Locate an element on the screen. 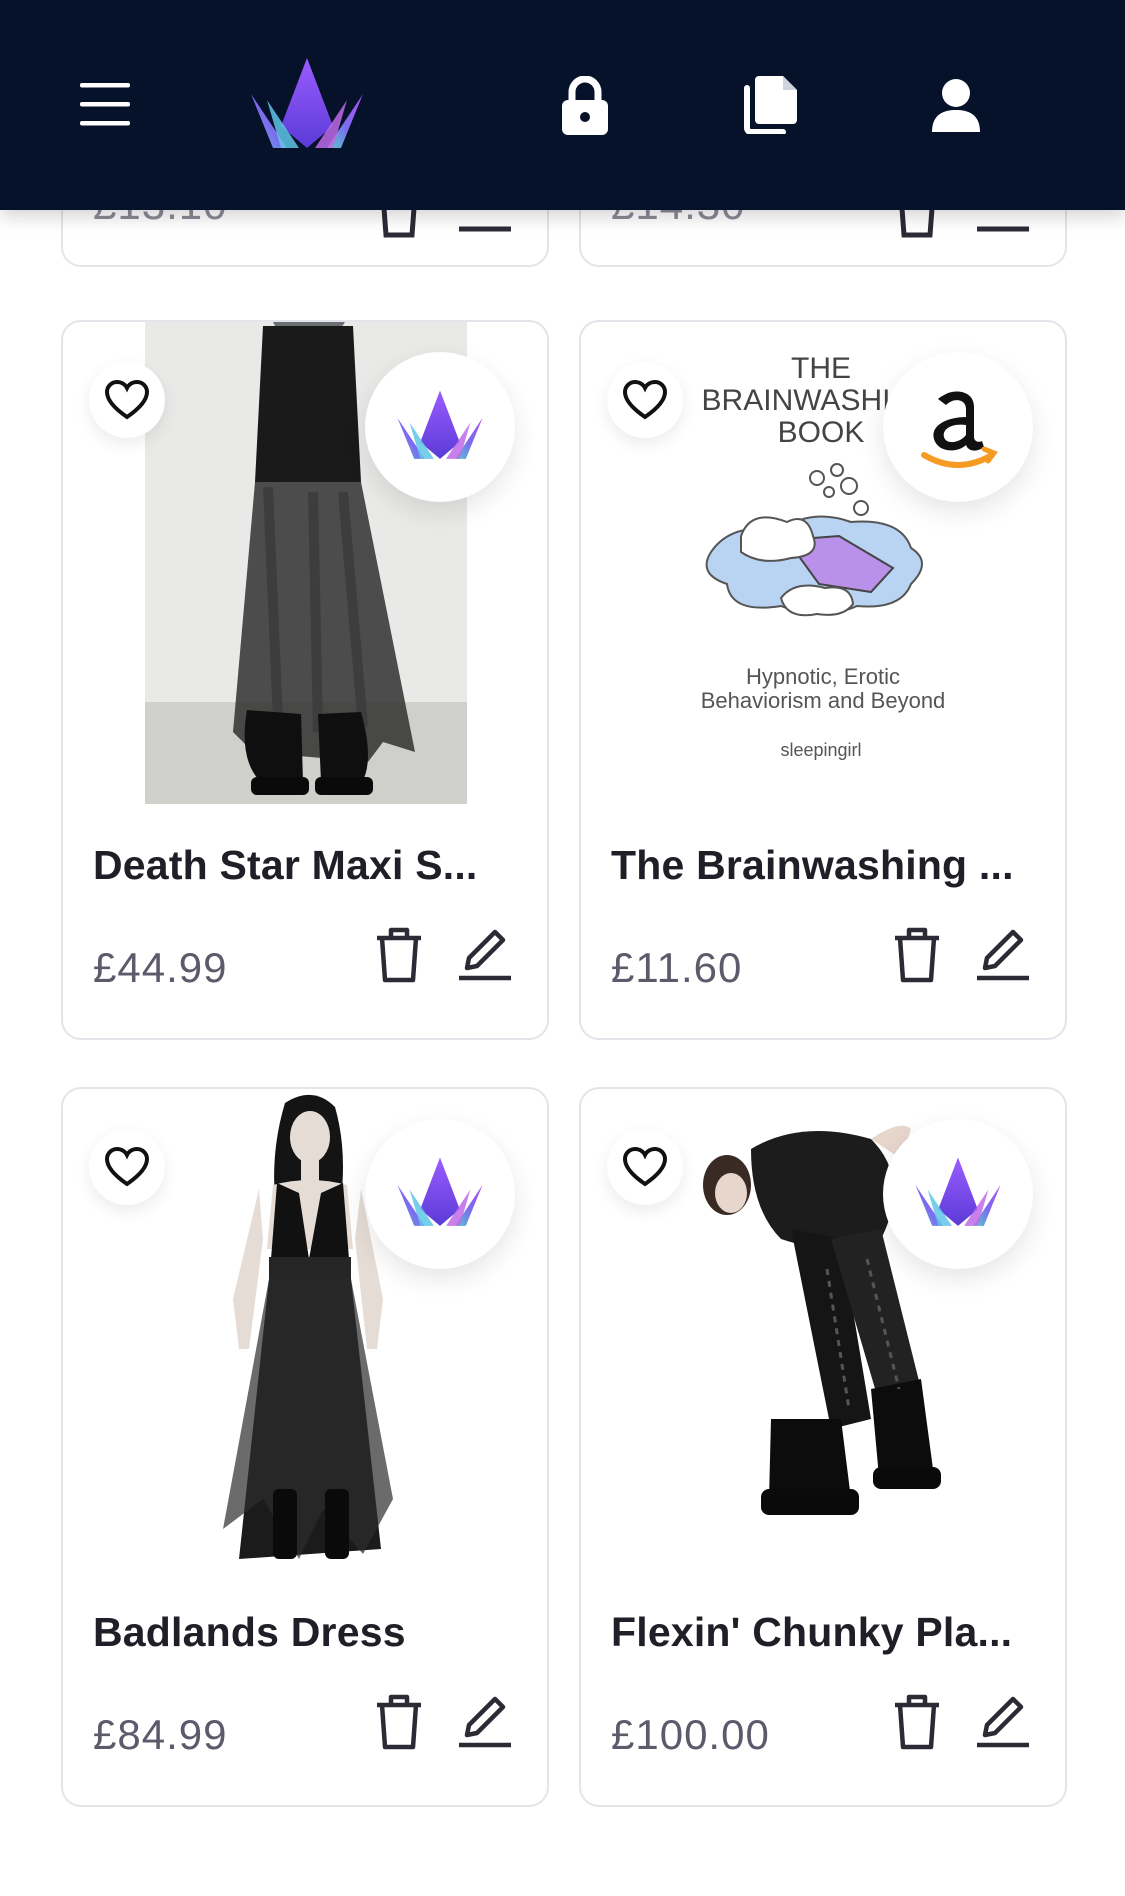 This screenshot has width=1125, height=1896. top-navigation-bar is located at coordinates (562, 105).